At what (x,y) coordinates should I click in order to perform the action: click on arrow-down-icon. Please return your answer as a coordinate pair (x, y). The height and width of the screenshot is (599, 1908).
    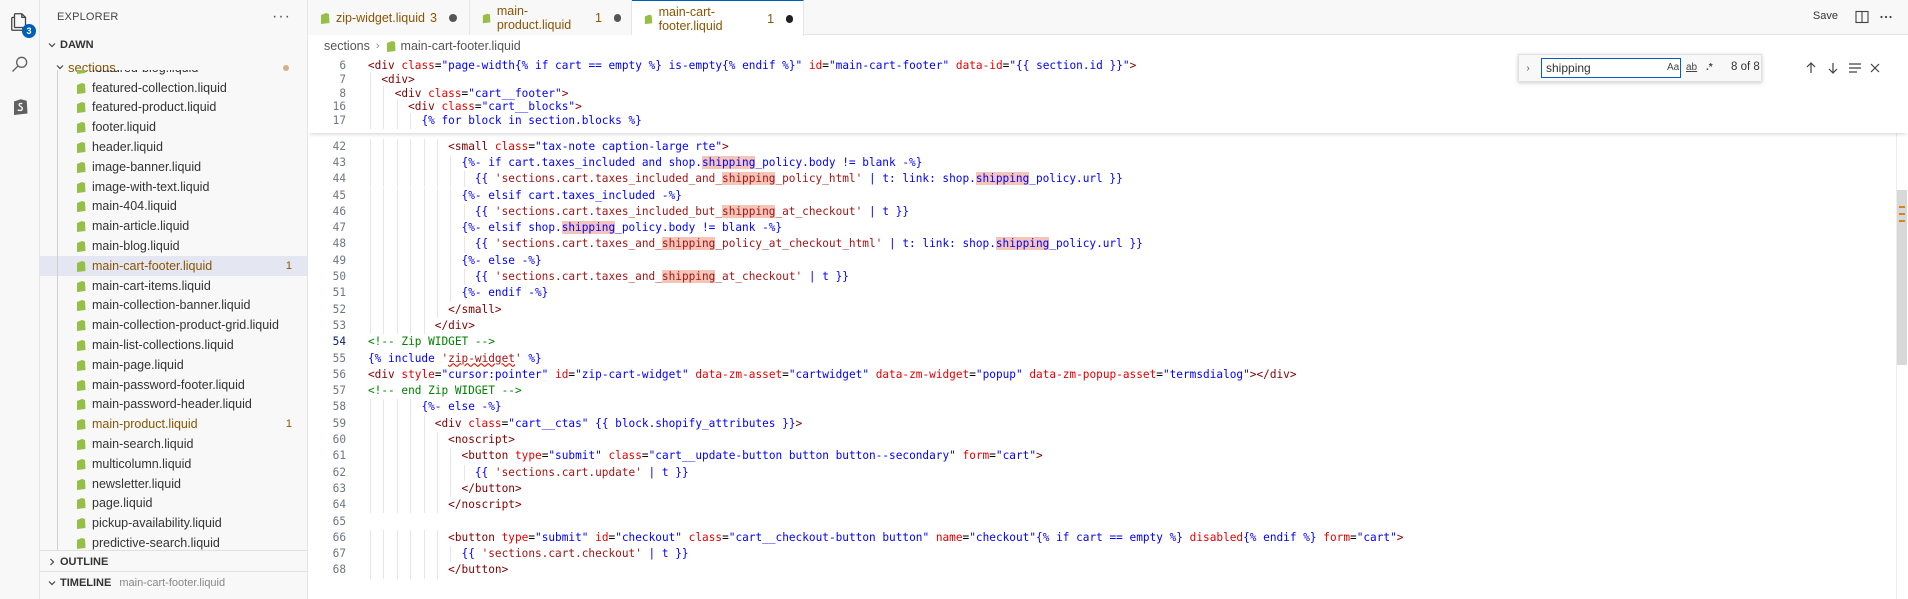
    Looking at the image, I should click on (1833, 68).